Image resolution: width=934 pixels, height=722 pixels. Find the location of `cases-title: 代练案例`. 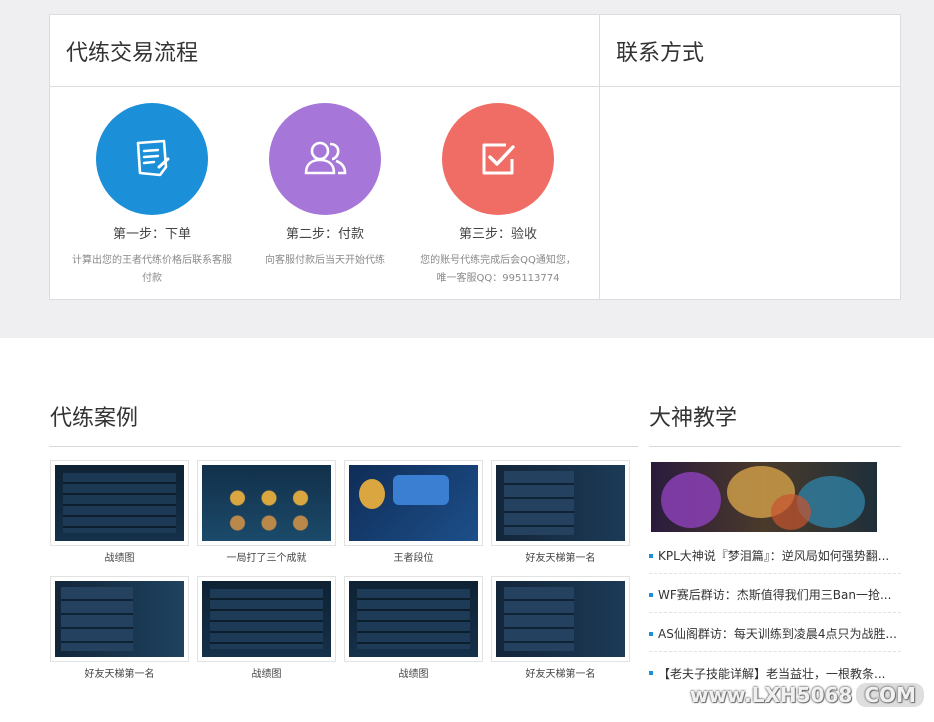

cases-title: 代练案例 is located at coordinates (94, 418).